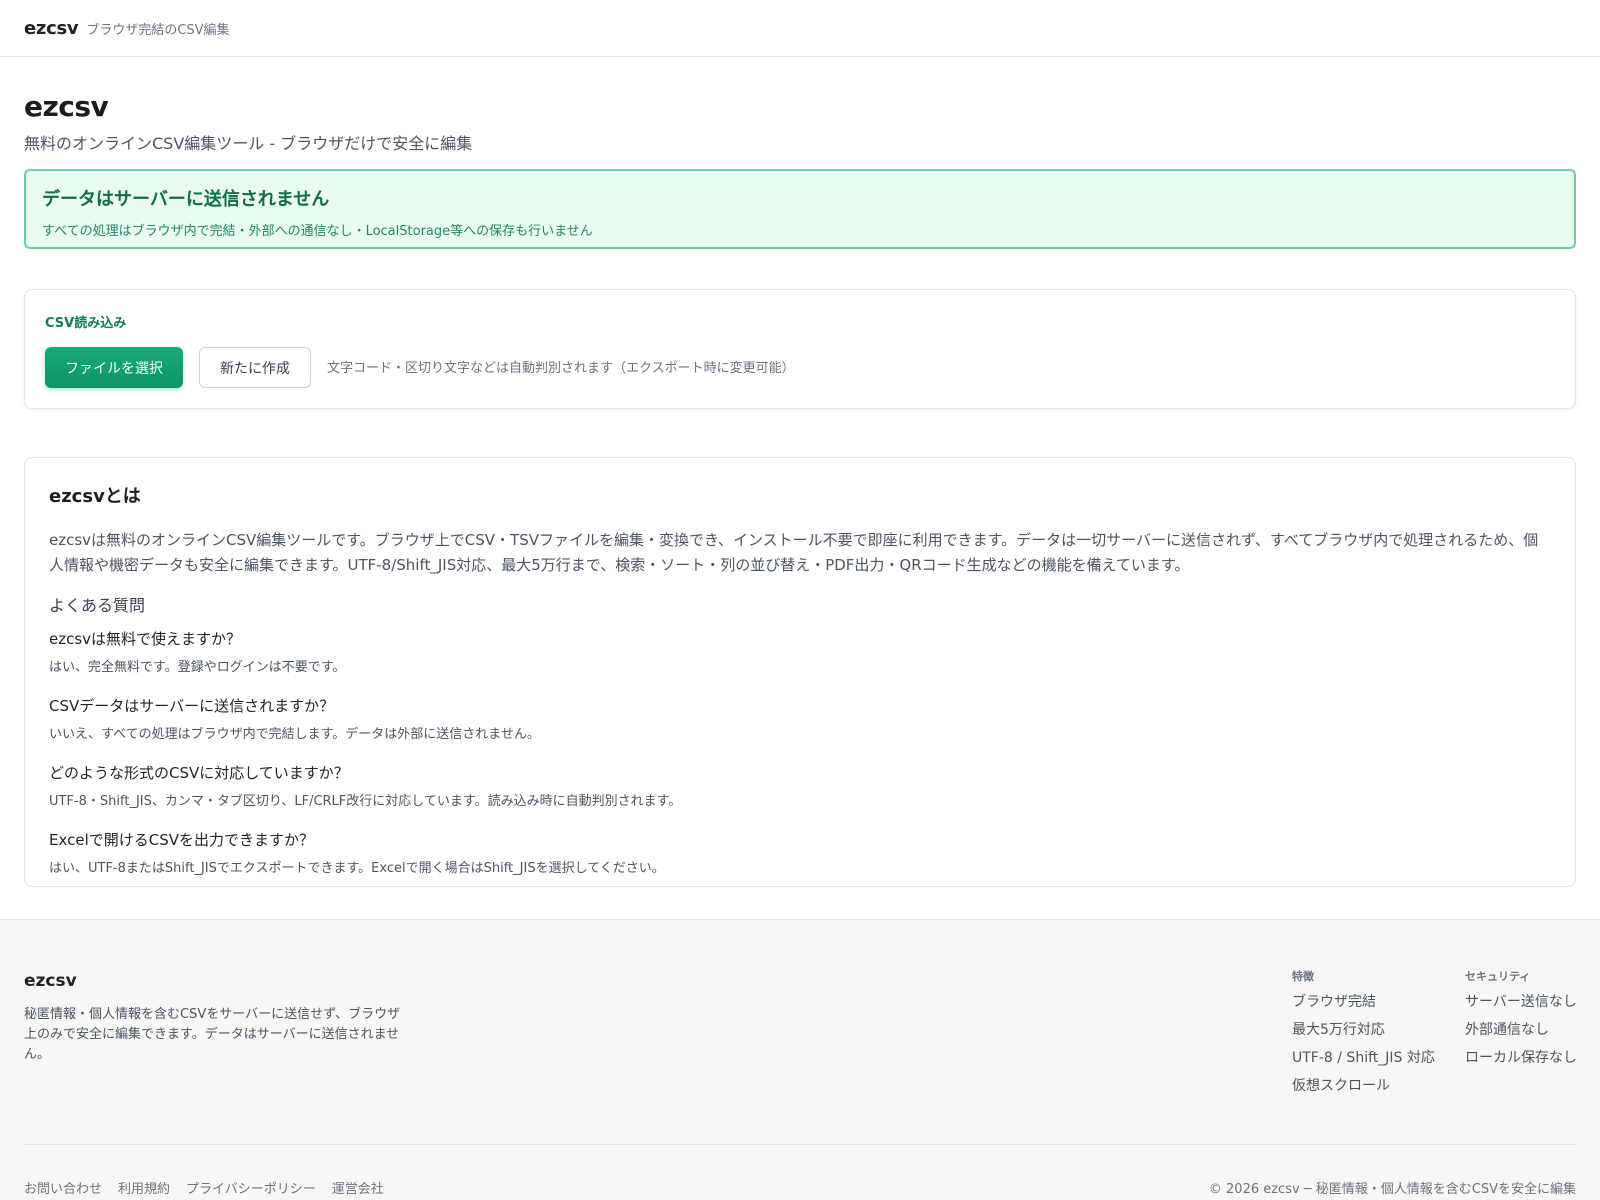 The height and width of the screenshot is (1200, 1600). I want to click on page-title: ezcsv, so click(66, 106).